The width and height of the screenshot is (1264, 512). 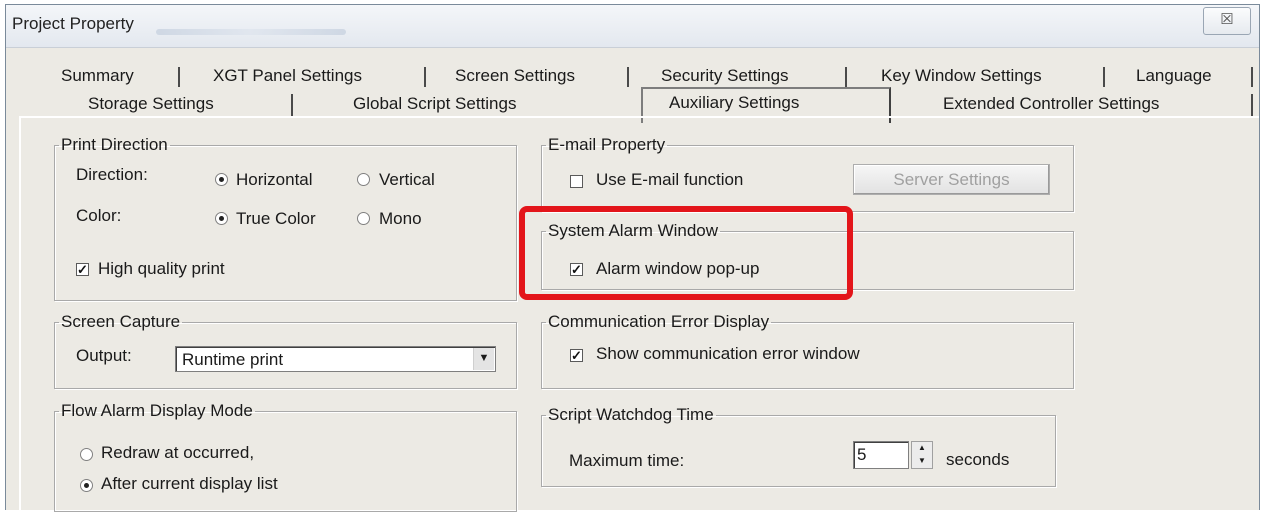 What do you see at coordinates (363, 179) in the screenshot?
I see `direction-vertical-radio` at bounding box center [363, 179].